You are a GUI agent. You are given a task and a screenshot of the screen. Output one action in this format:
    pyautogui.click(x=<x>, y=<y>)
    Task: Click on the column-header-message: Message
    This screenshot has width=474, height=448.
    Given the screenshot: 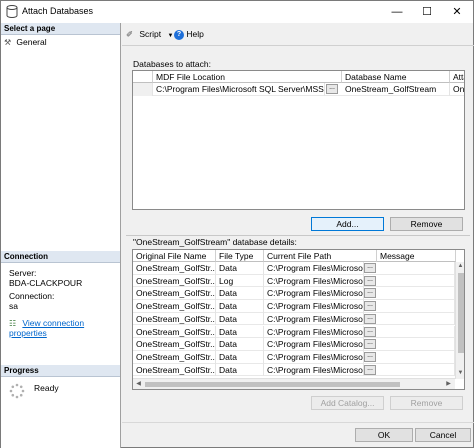 What is the action you would take?
    pyautogui.click(x=416, y=256)
    